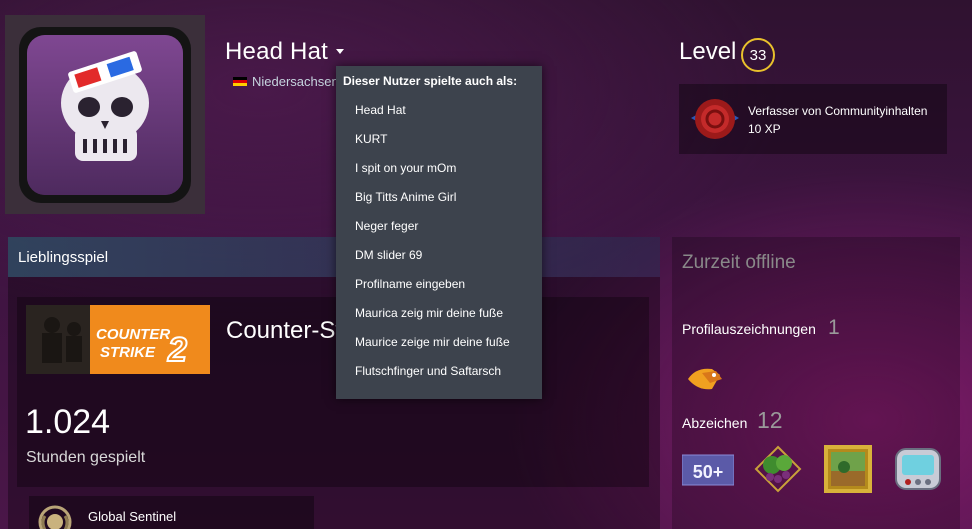  I want to click on alias-item: I spit on your mOm, so click(405, 168).